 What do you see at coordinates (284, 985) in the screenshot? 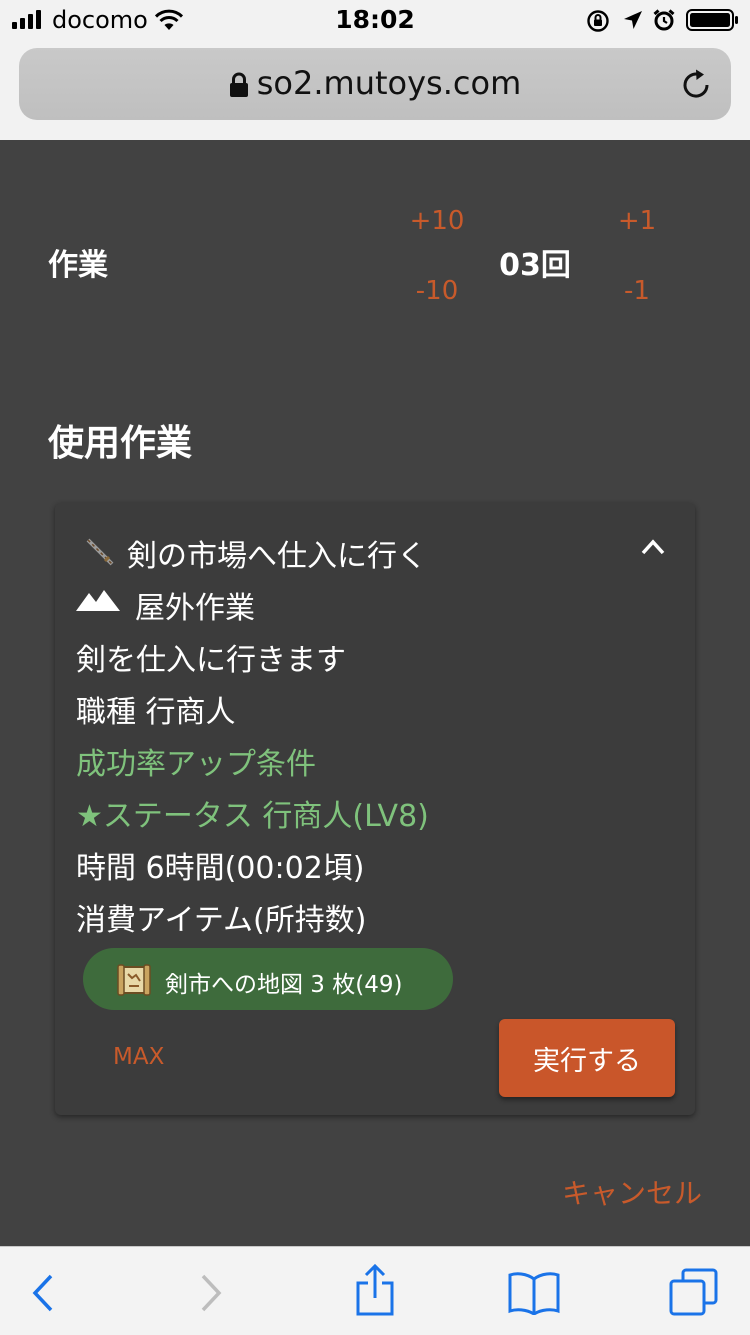
I see `item-chip-label: 剣市への地図 3 枚(49)` at bounding box center [284, 985].